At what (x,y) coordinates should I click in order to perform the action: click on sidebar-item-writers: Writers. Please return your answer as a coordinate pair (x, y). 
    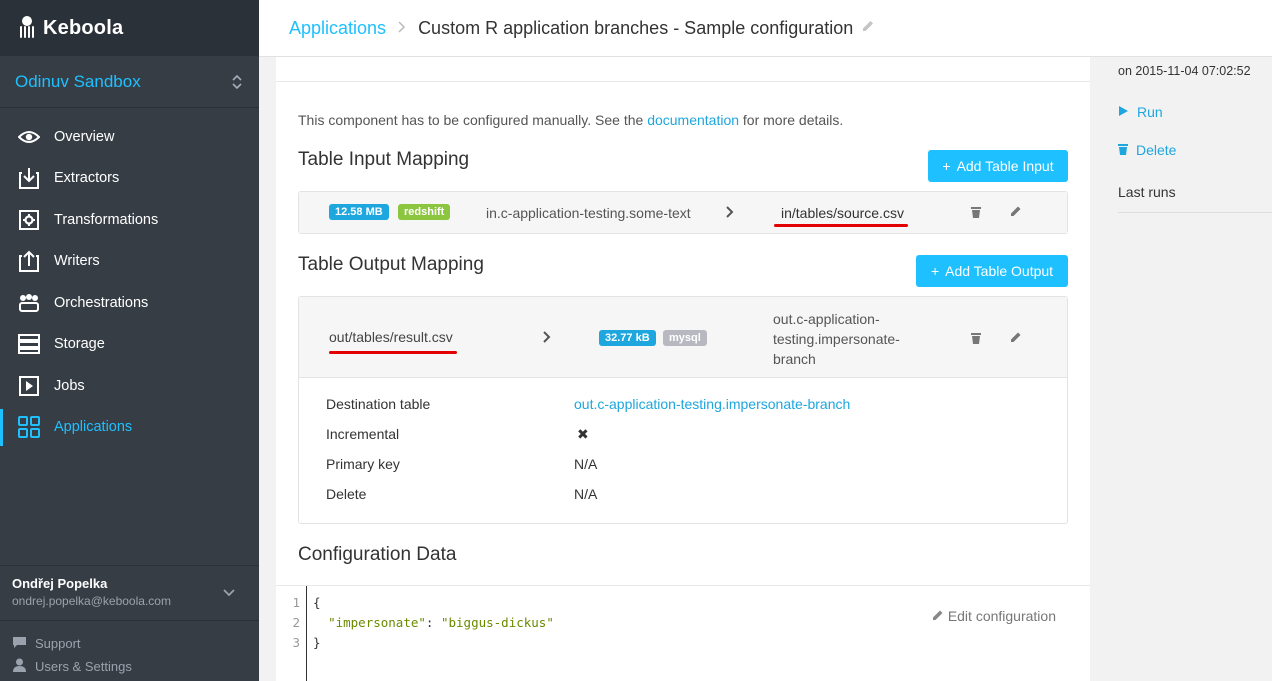
    Looking at the image, I should click on (129, 262).